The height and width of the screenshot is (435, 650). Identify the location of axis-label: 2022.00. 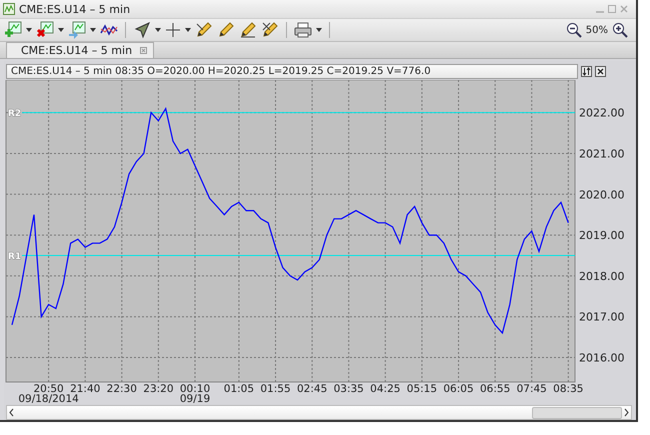
(601, 113).